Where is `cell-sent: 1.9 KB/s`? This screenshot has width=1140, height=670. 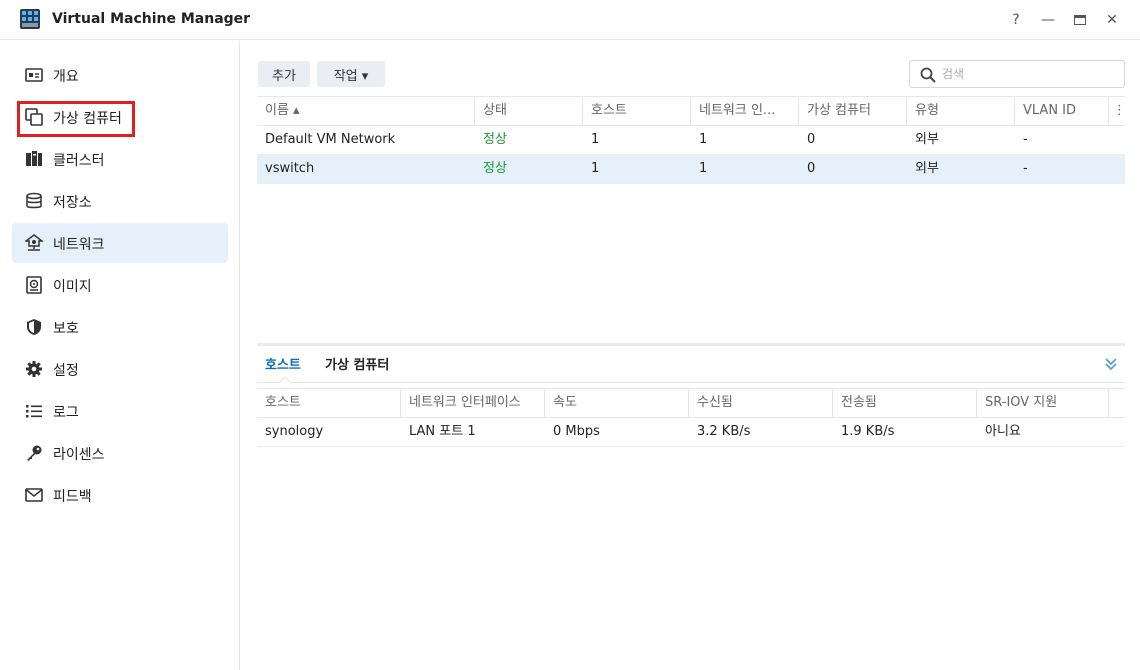
cell-sent: 1.9 KB/s is located at coordinates (868, 431).